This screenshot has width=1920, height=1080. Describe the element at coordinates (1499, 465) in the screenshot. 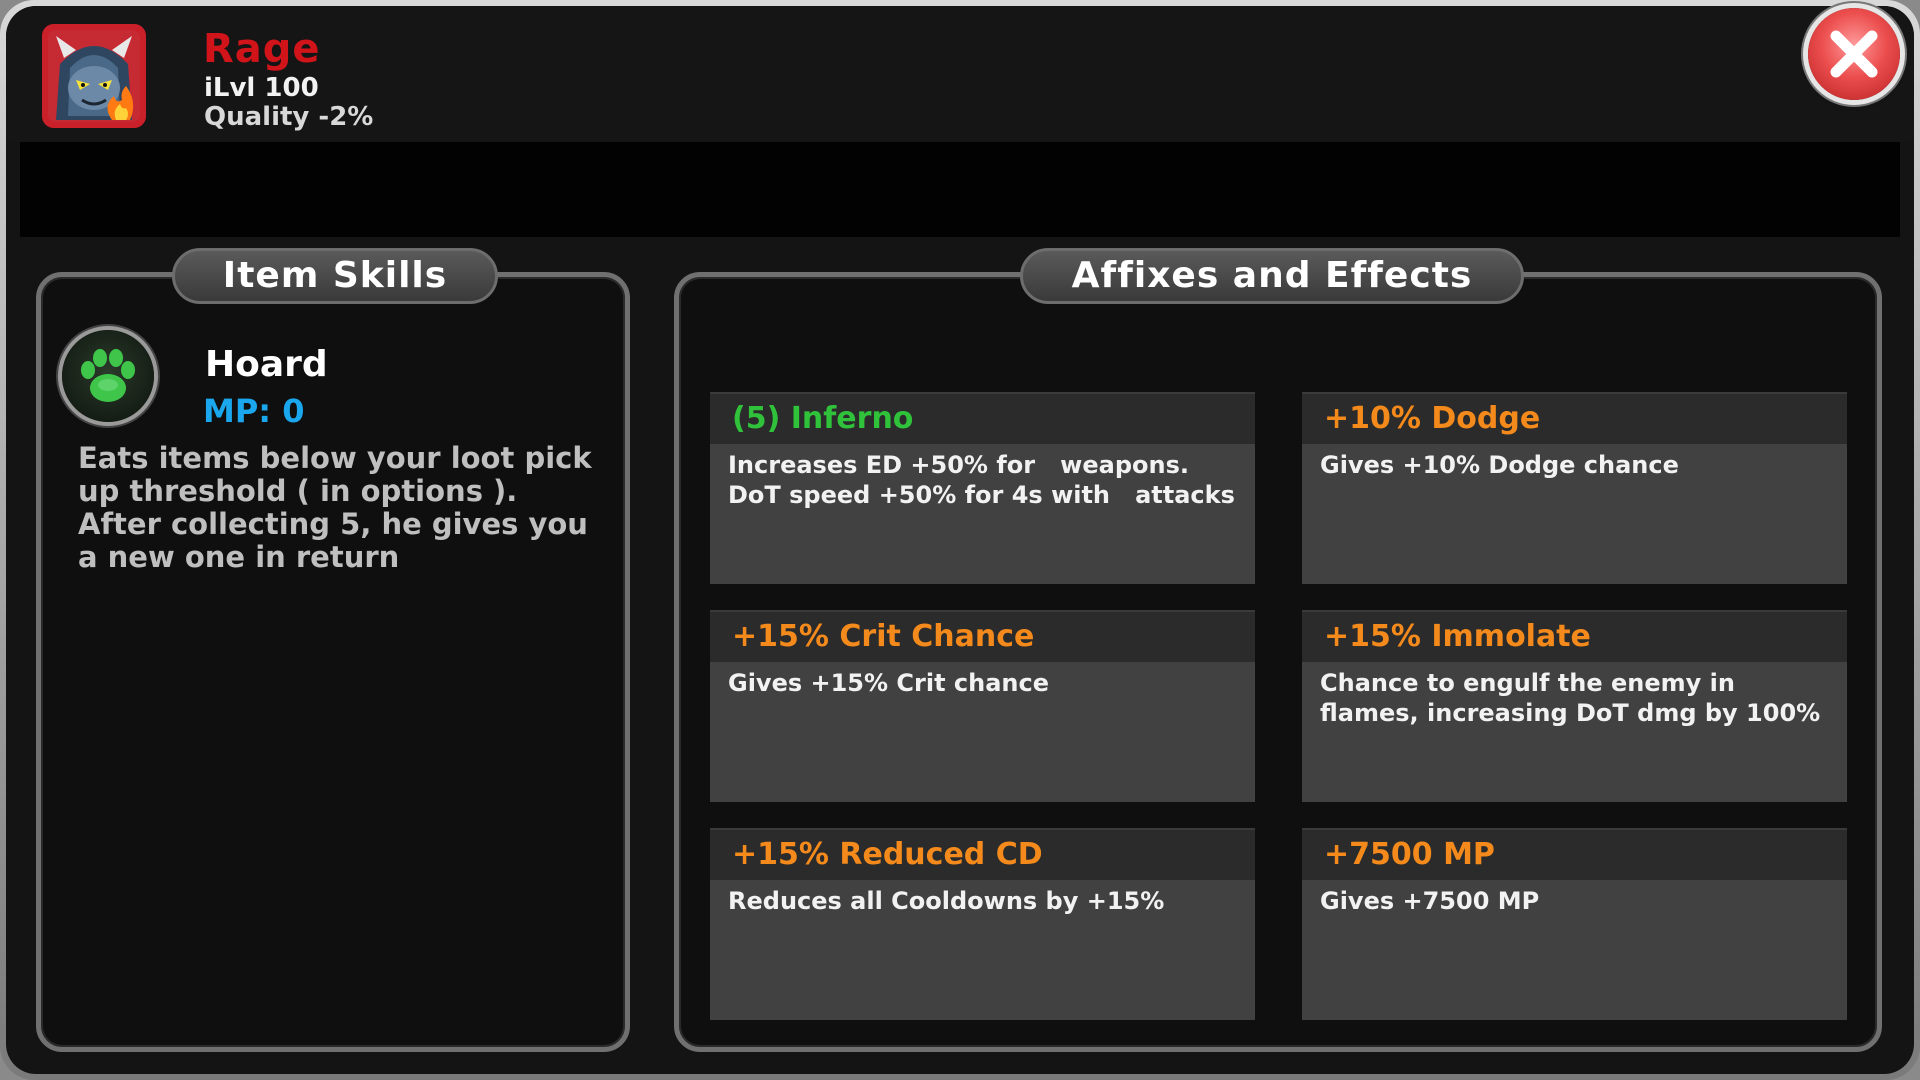

I see `affix-description: Gives +10% Dodge chance` at that location.